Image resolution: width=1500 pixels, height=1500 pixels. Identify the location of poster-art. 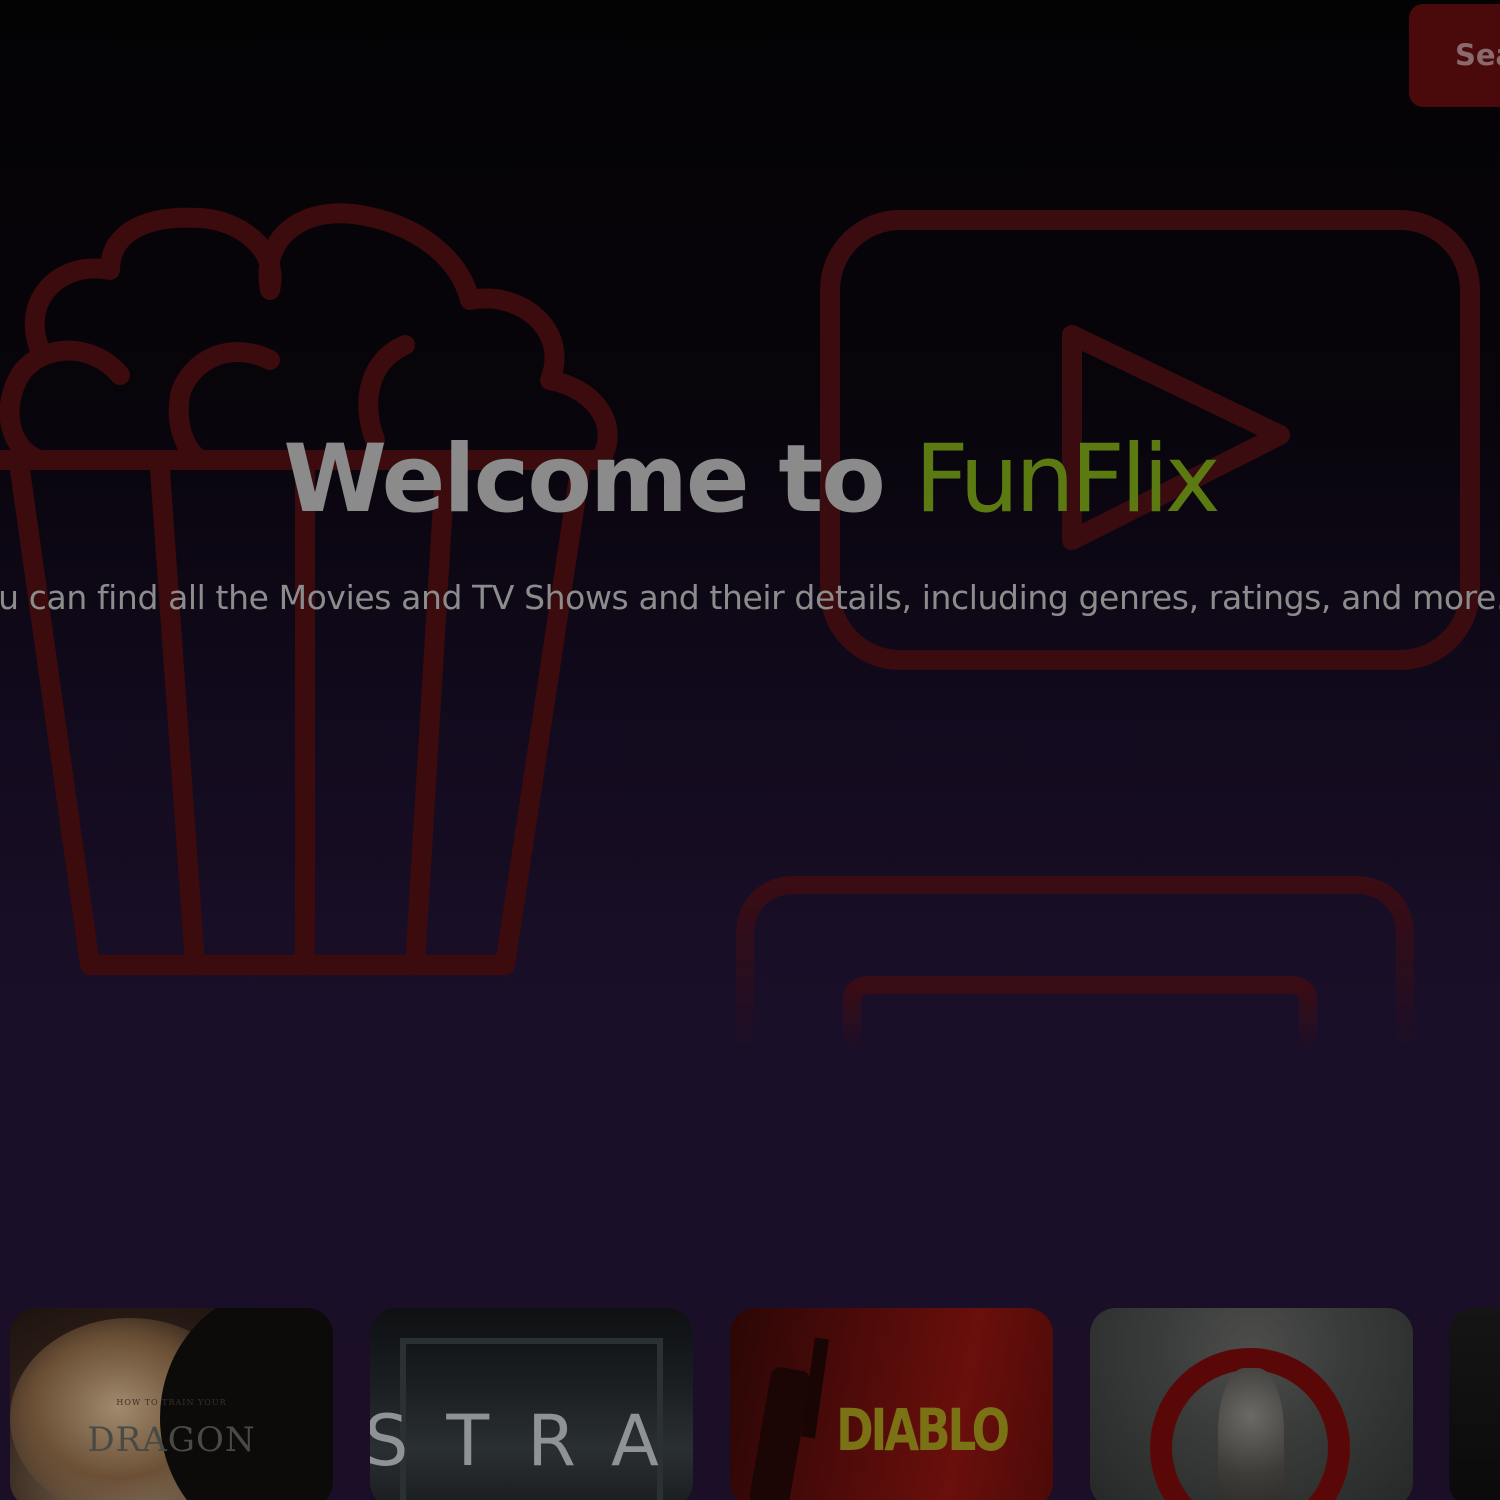
(1251, 1434).